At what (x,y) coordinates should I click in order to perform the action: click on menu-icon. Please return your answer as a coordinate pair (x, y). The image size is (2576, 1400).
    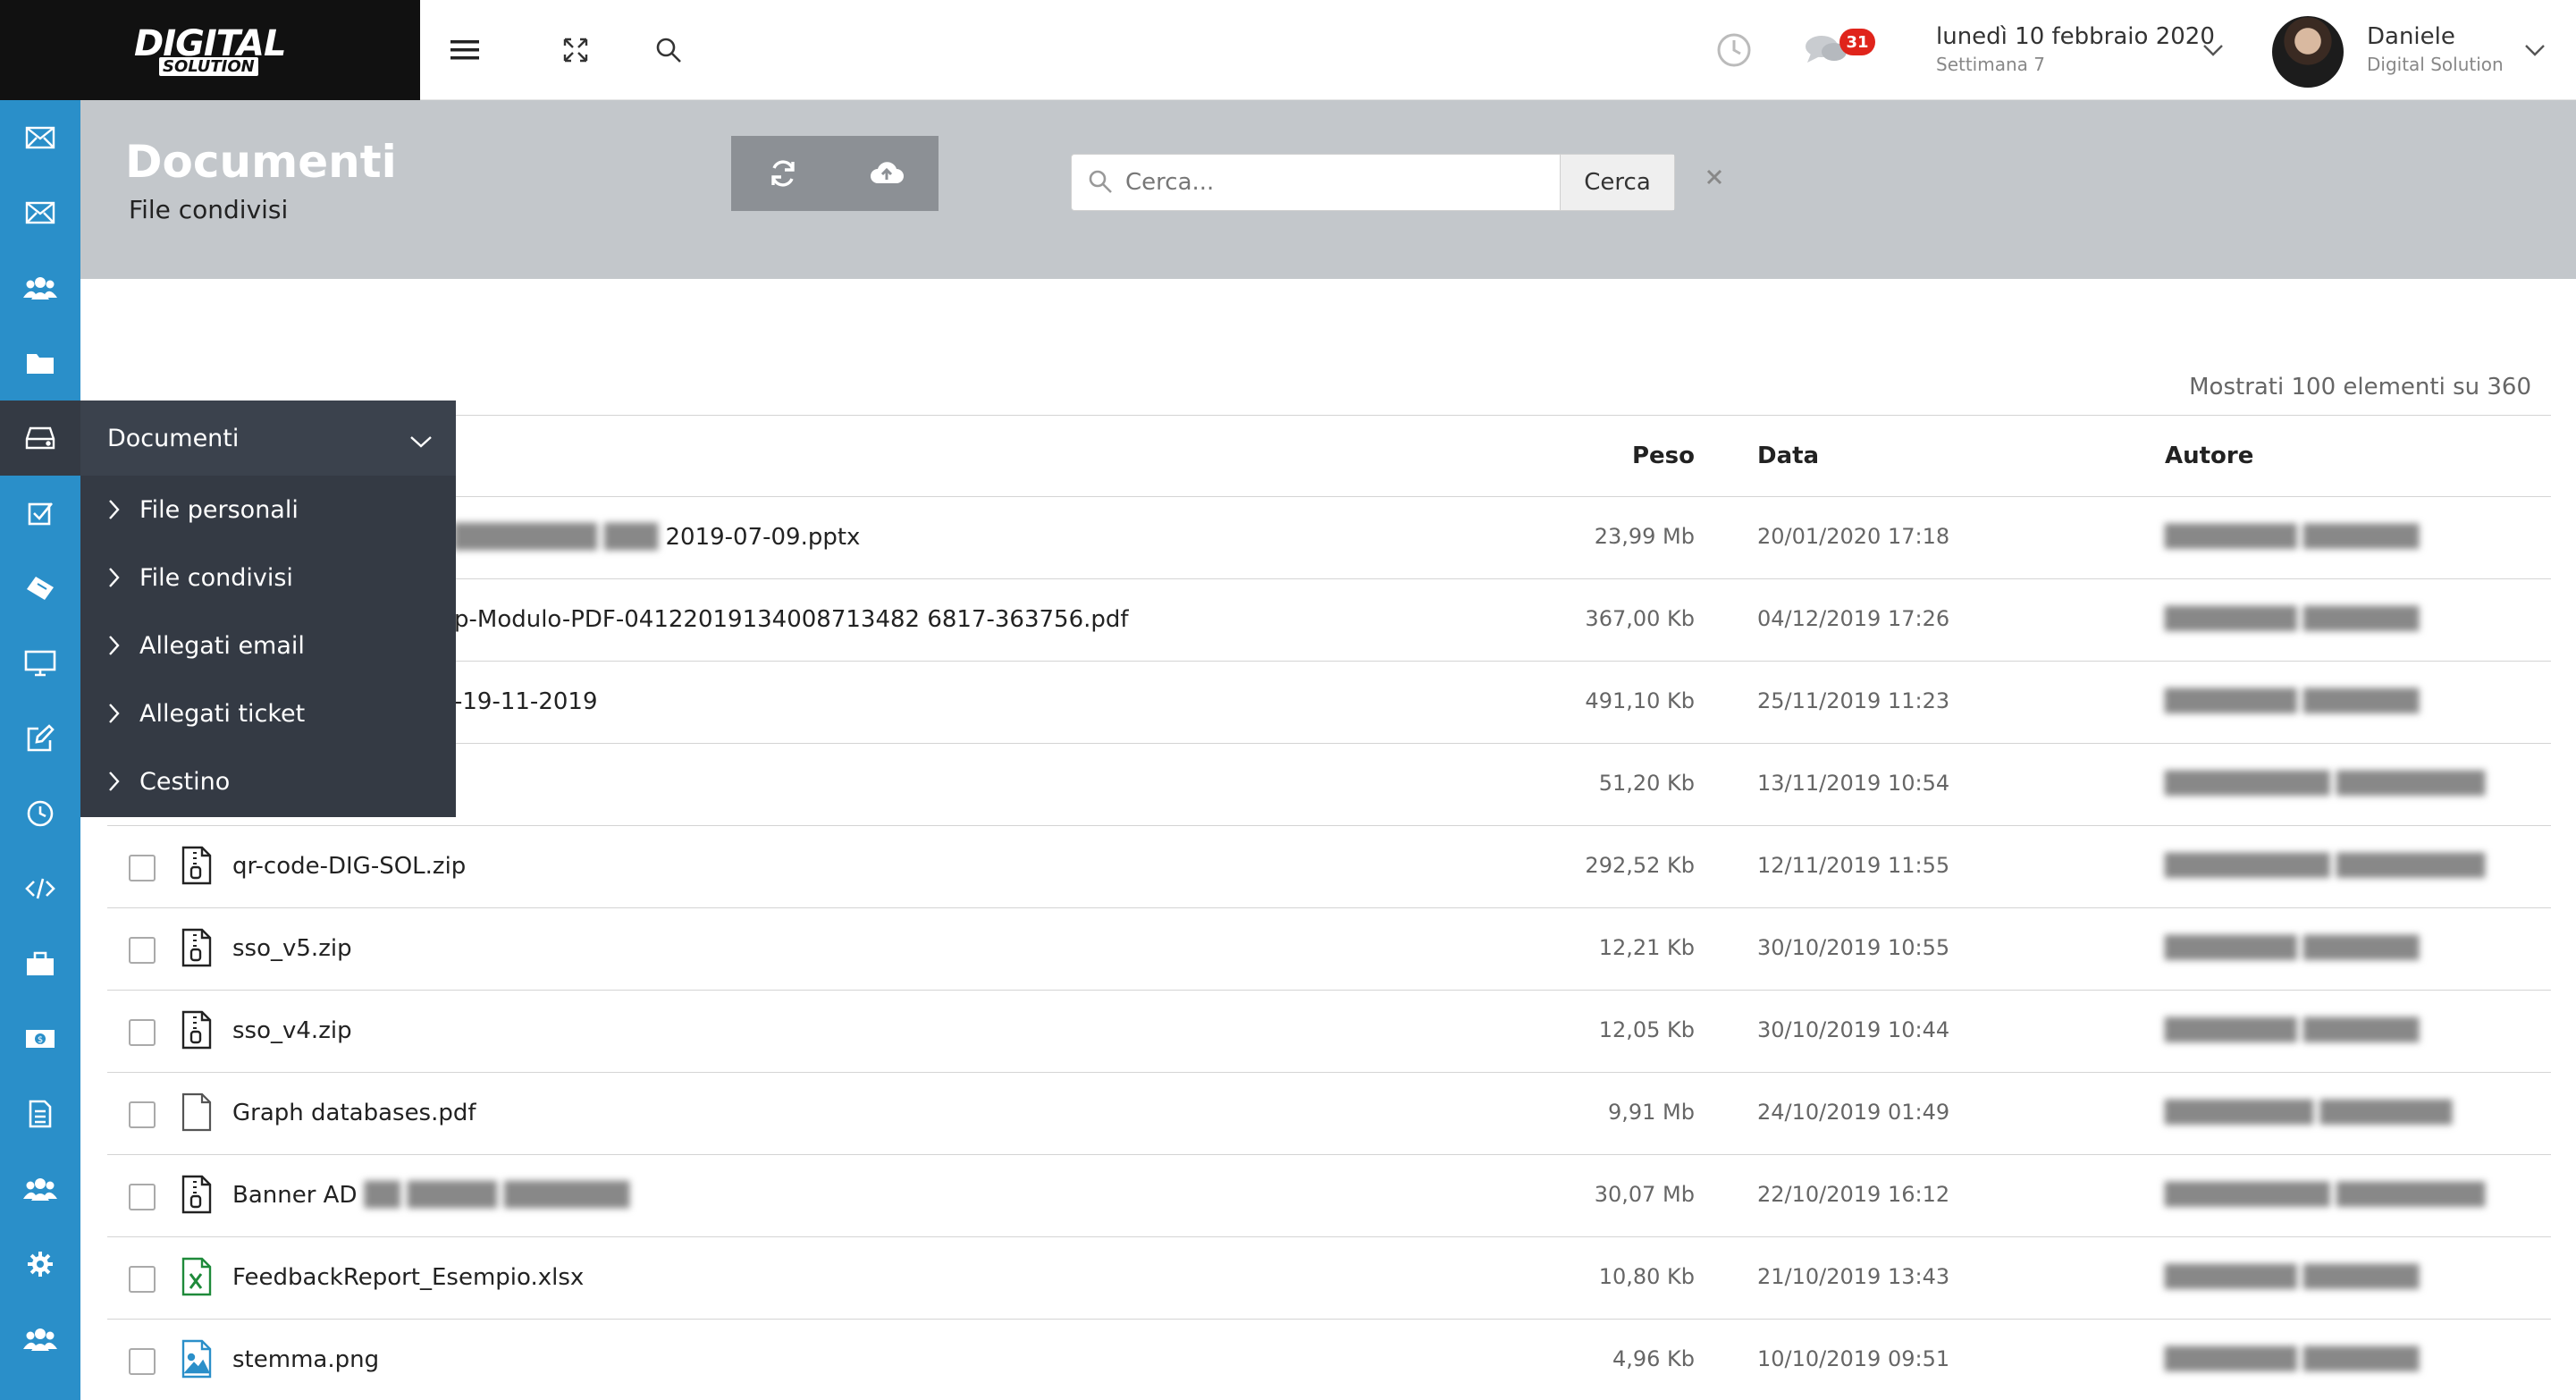
    Looking at the image, I should click on (465, 50).